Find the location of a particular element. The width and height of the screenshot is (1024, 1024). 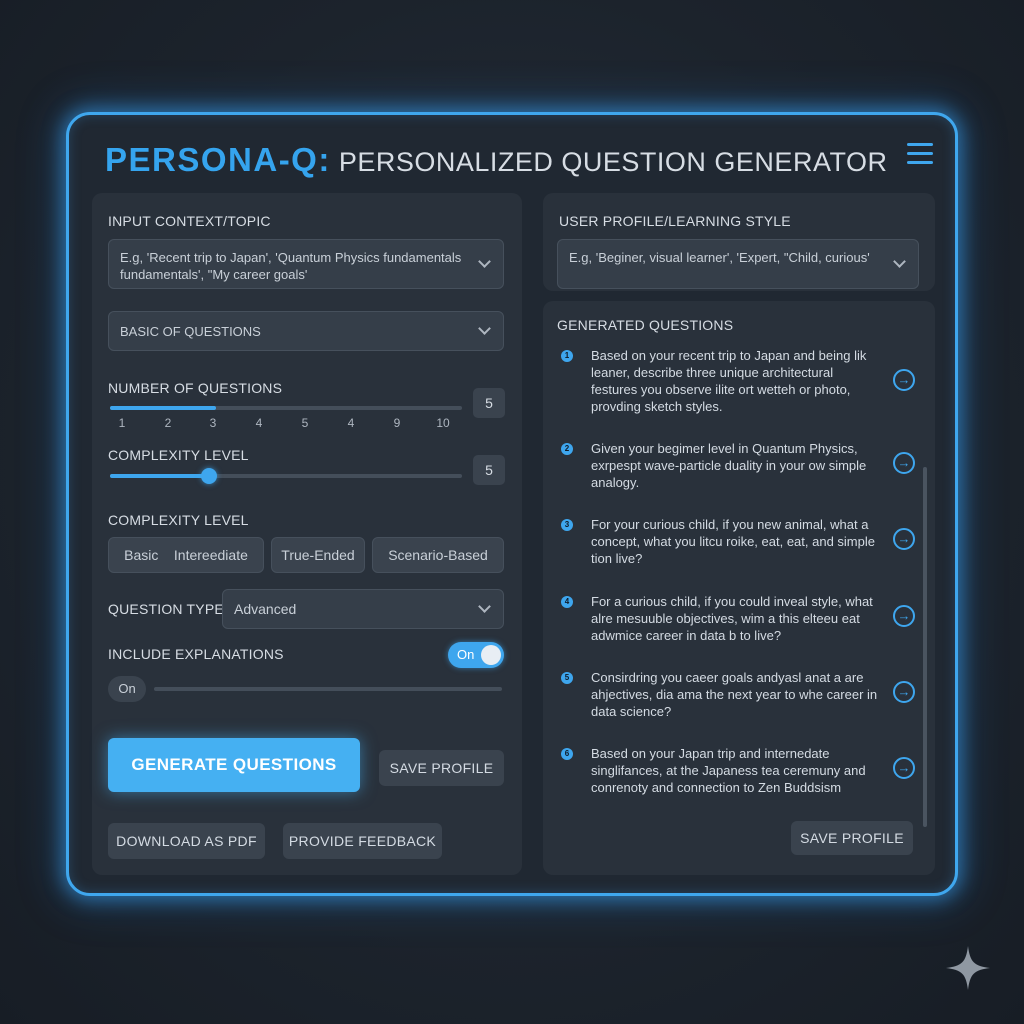

hamburger-menu-icon is located at coordinates (920, 154).